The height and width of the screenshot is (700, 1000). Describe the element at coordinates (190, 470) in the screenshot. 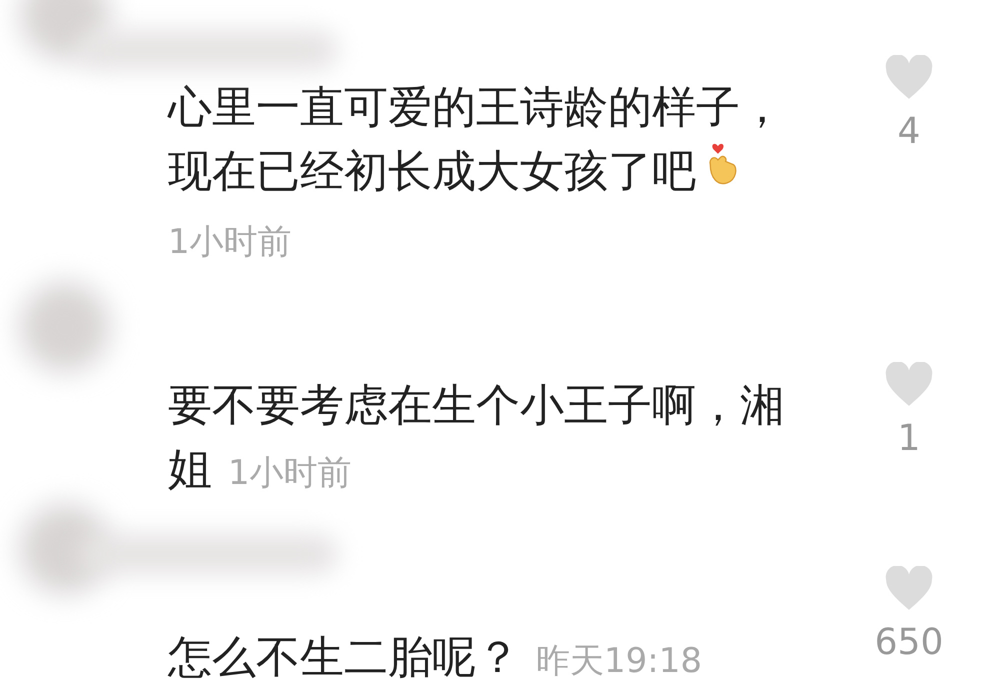

I see `comment-text: 姐` at that location.